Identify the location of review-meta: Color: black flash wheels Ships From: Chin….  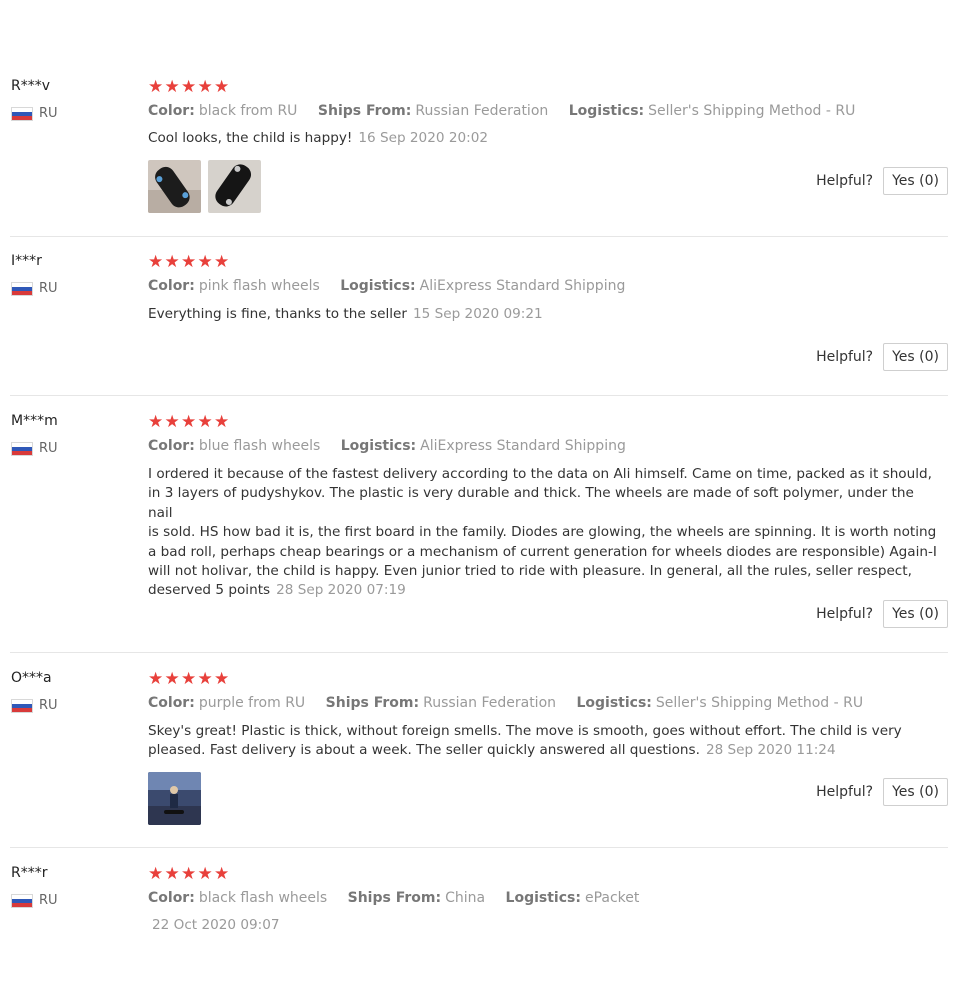
(394, 898).